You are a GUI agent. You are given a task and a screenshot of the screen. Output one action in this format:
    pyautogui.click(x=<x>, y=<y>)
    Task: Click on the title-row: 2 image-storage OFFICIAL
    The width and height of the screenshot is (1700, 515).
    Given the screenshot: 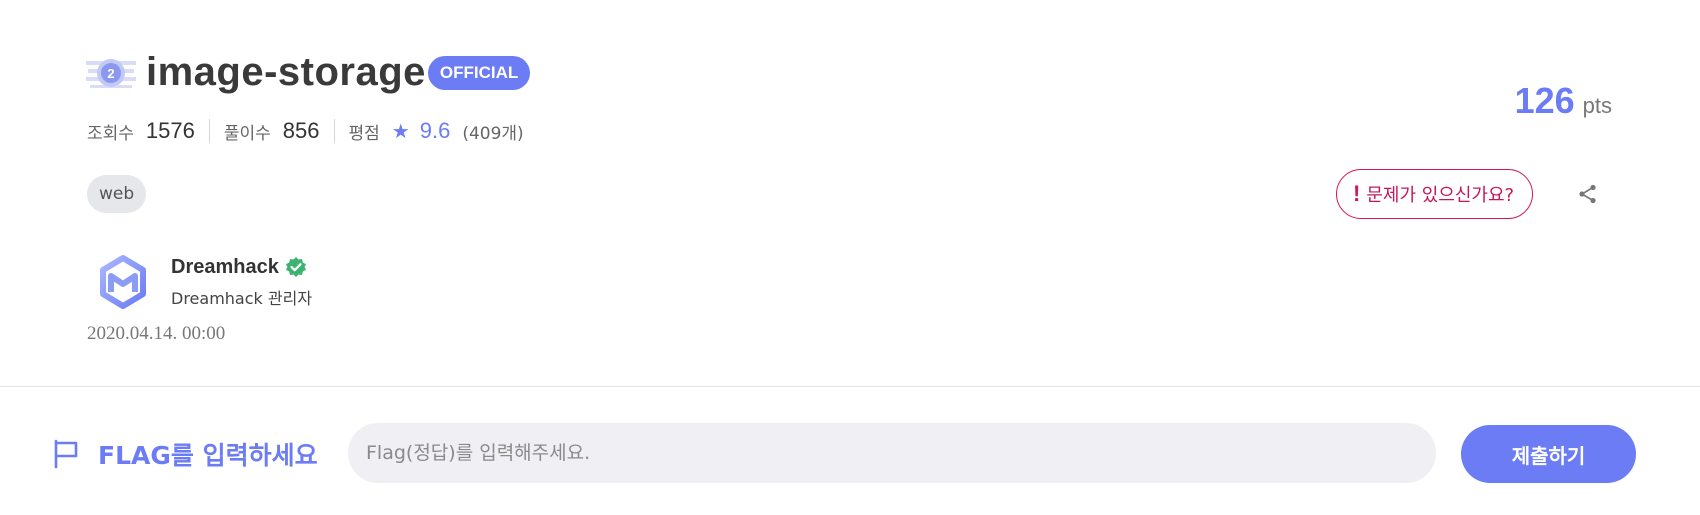 What is the action you would take?
    pyautogui.click(x=308, y=72)
    